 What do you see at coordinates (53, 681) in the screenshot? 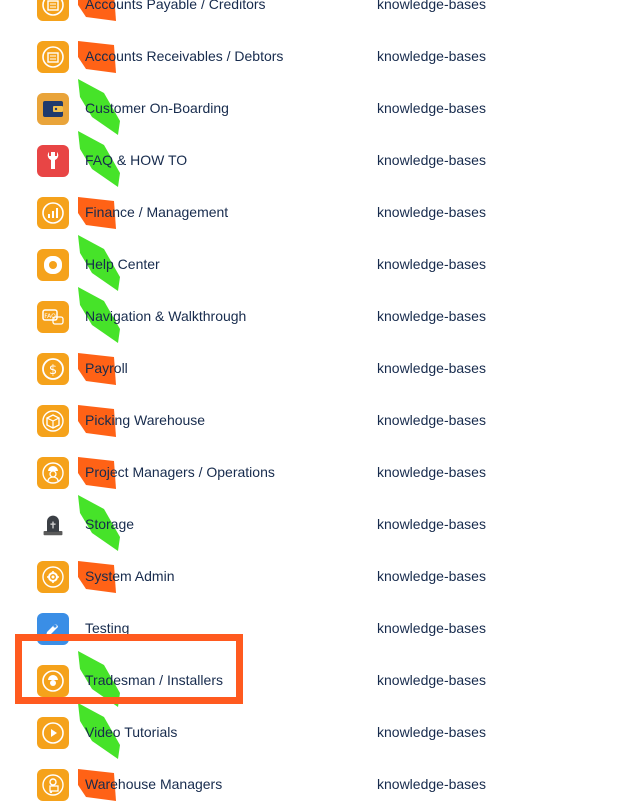
I see `tradesman-icon` at bounding box center [53, 681].